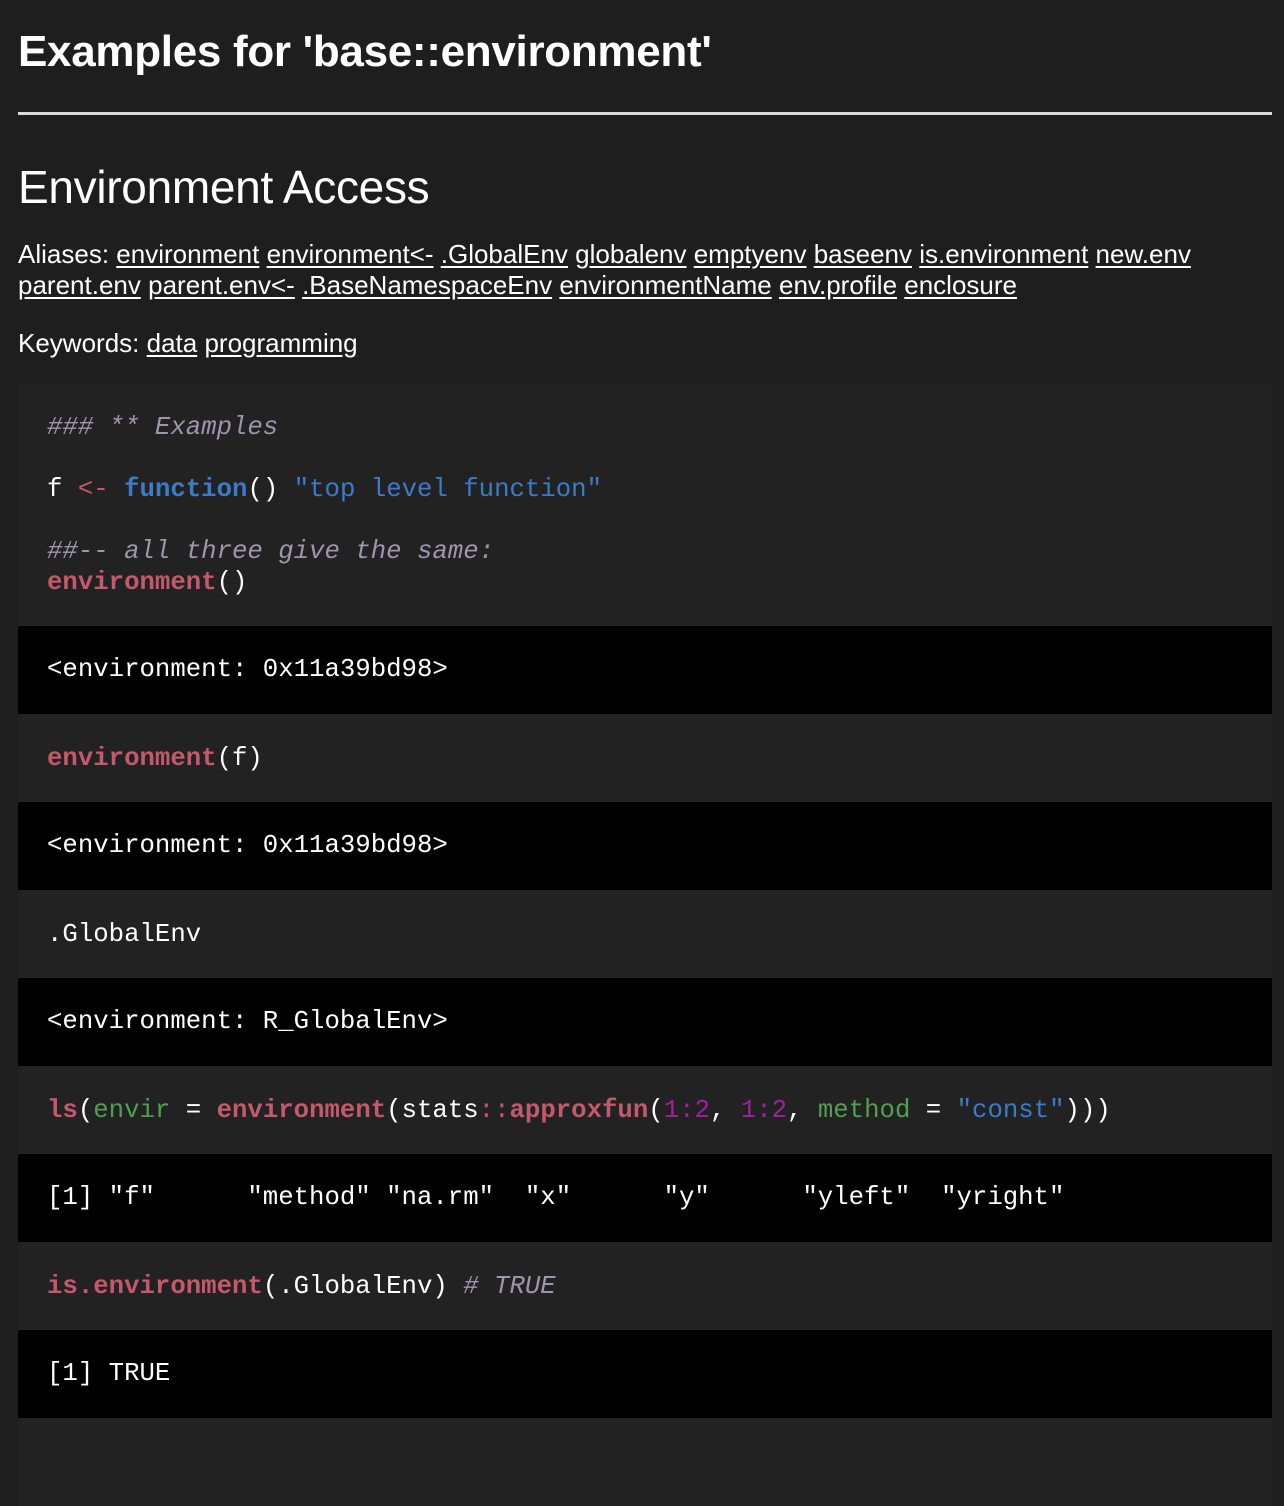 The height and width of the screenshot is (1506, 1284). I want to click on code-keyword: function, so click(186, 489).